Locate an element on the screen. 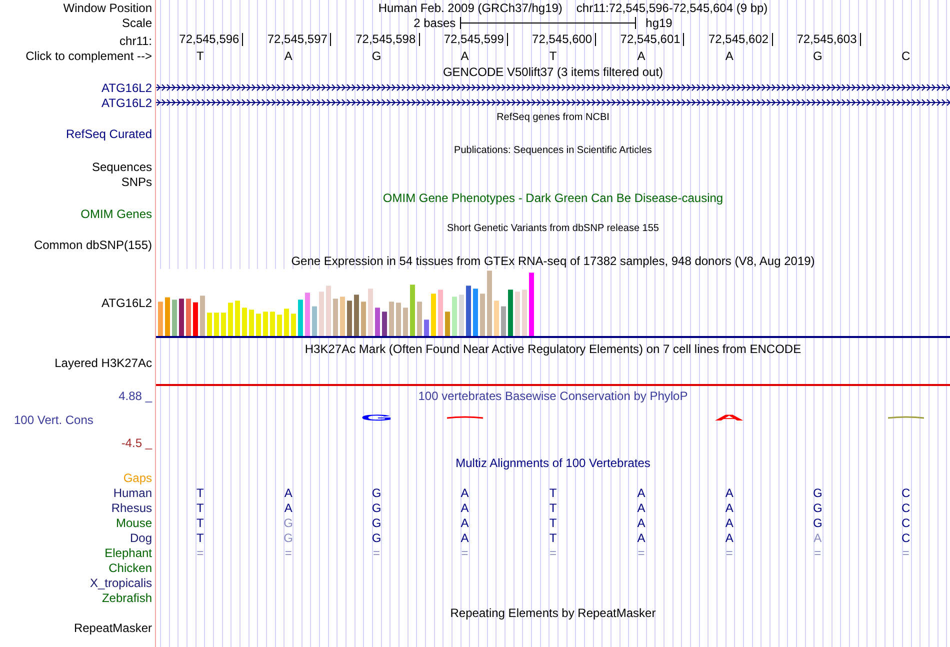  track-title: OMIM Gene Phenotypes - Dark Green Can Be Disease-causing is located at coordinates (553, 197).